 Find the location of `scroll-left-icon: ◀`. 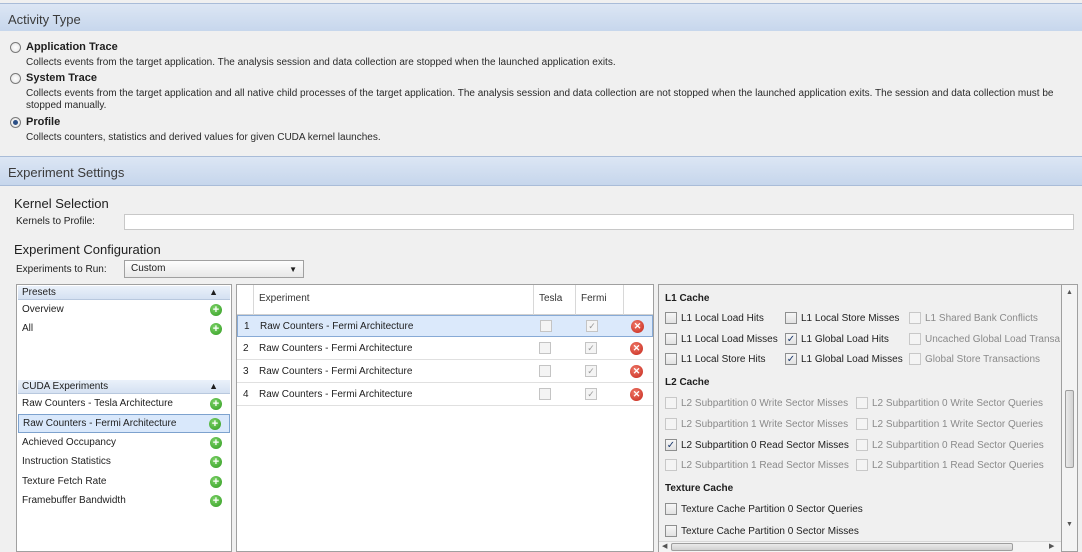

scroll-left-icon: ◀ is located at coordinates (664, 546).